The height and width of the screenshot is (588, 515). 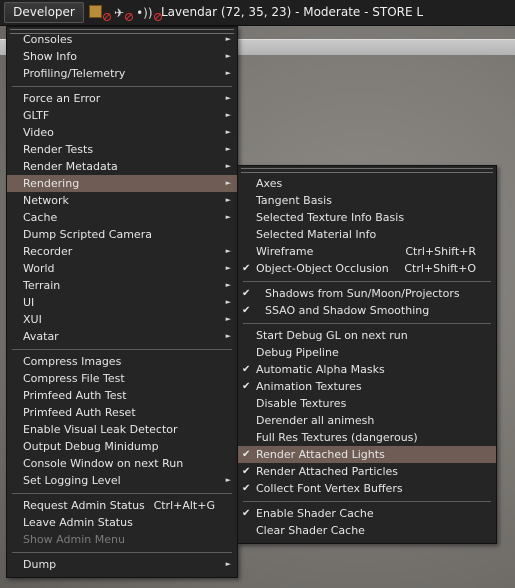 I want to click on menu-item-ui: UI ►, so click(x=122, y=302).